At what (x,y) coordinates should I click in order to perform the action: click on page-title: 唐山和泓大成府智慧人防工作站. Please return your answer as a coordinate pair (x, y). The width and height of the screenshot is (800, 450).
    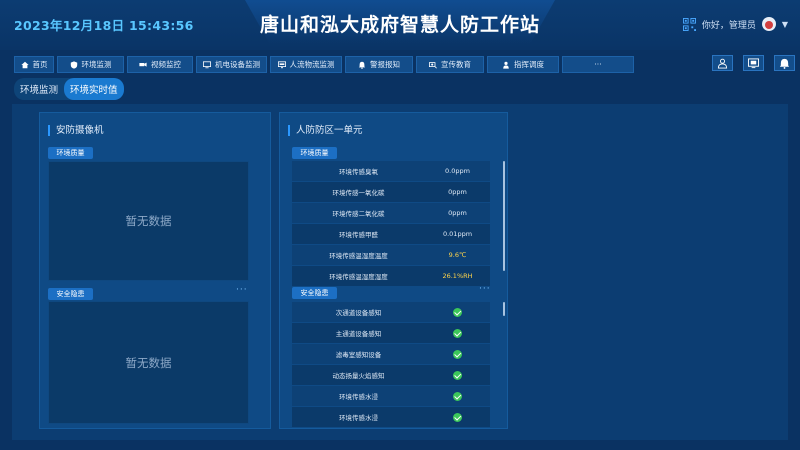
    Looking at the image, I should click on (399, 25).